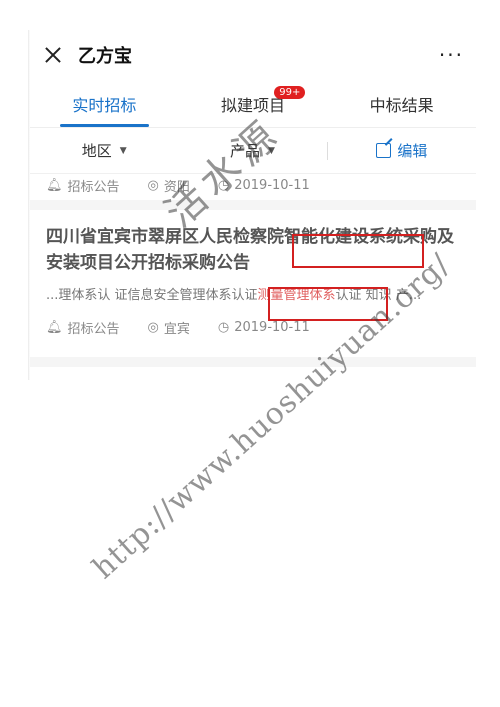 The image size is (500, 707). Describe the element at coordinates (253, 55) in the screenshot. I see `title-bar: 乙方宝 ···` at that location.